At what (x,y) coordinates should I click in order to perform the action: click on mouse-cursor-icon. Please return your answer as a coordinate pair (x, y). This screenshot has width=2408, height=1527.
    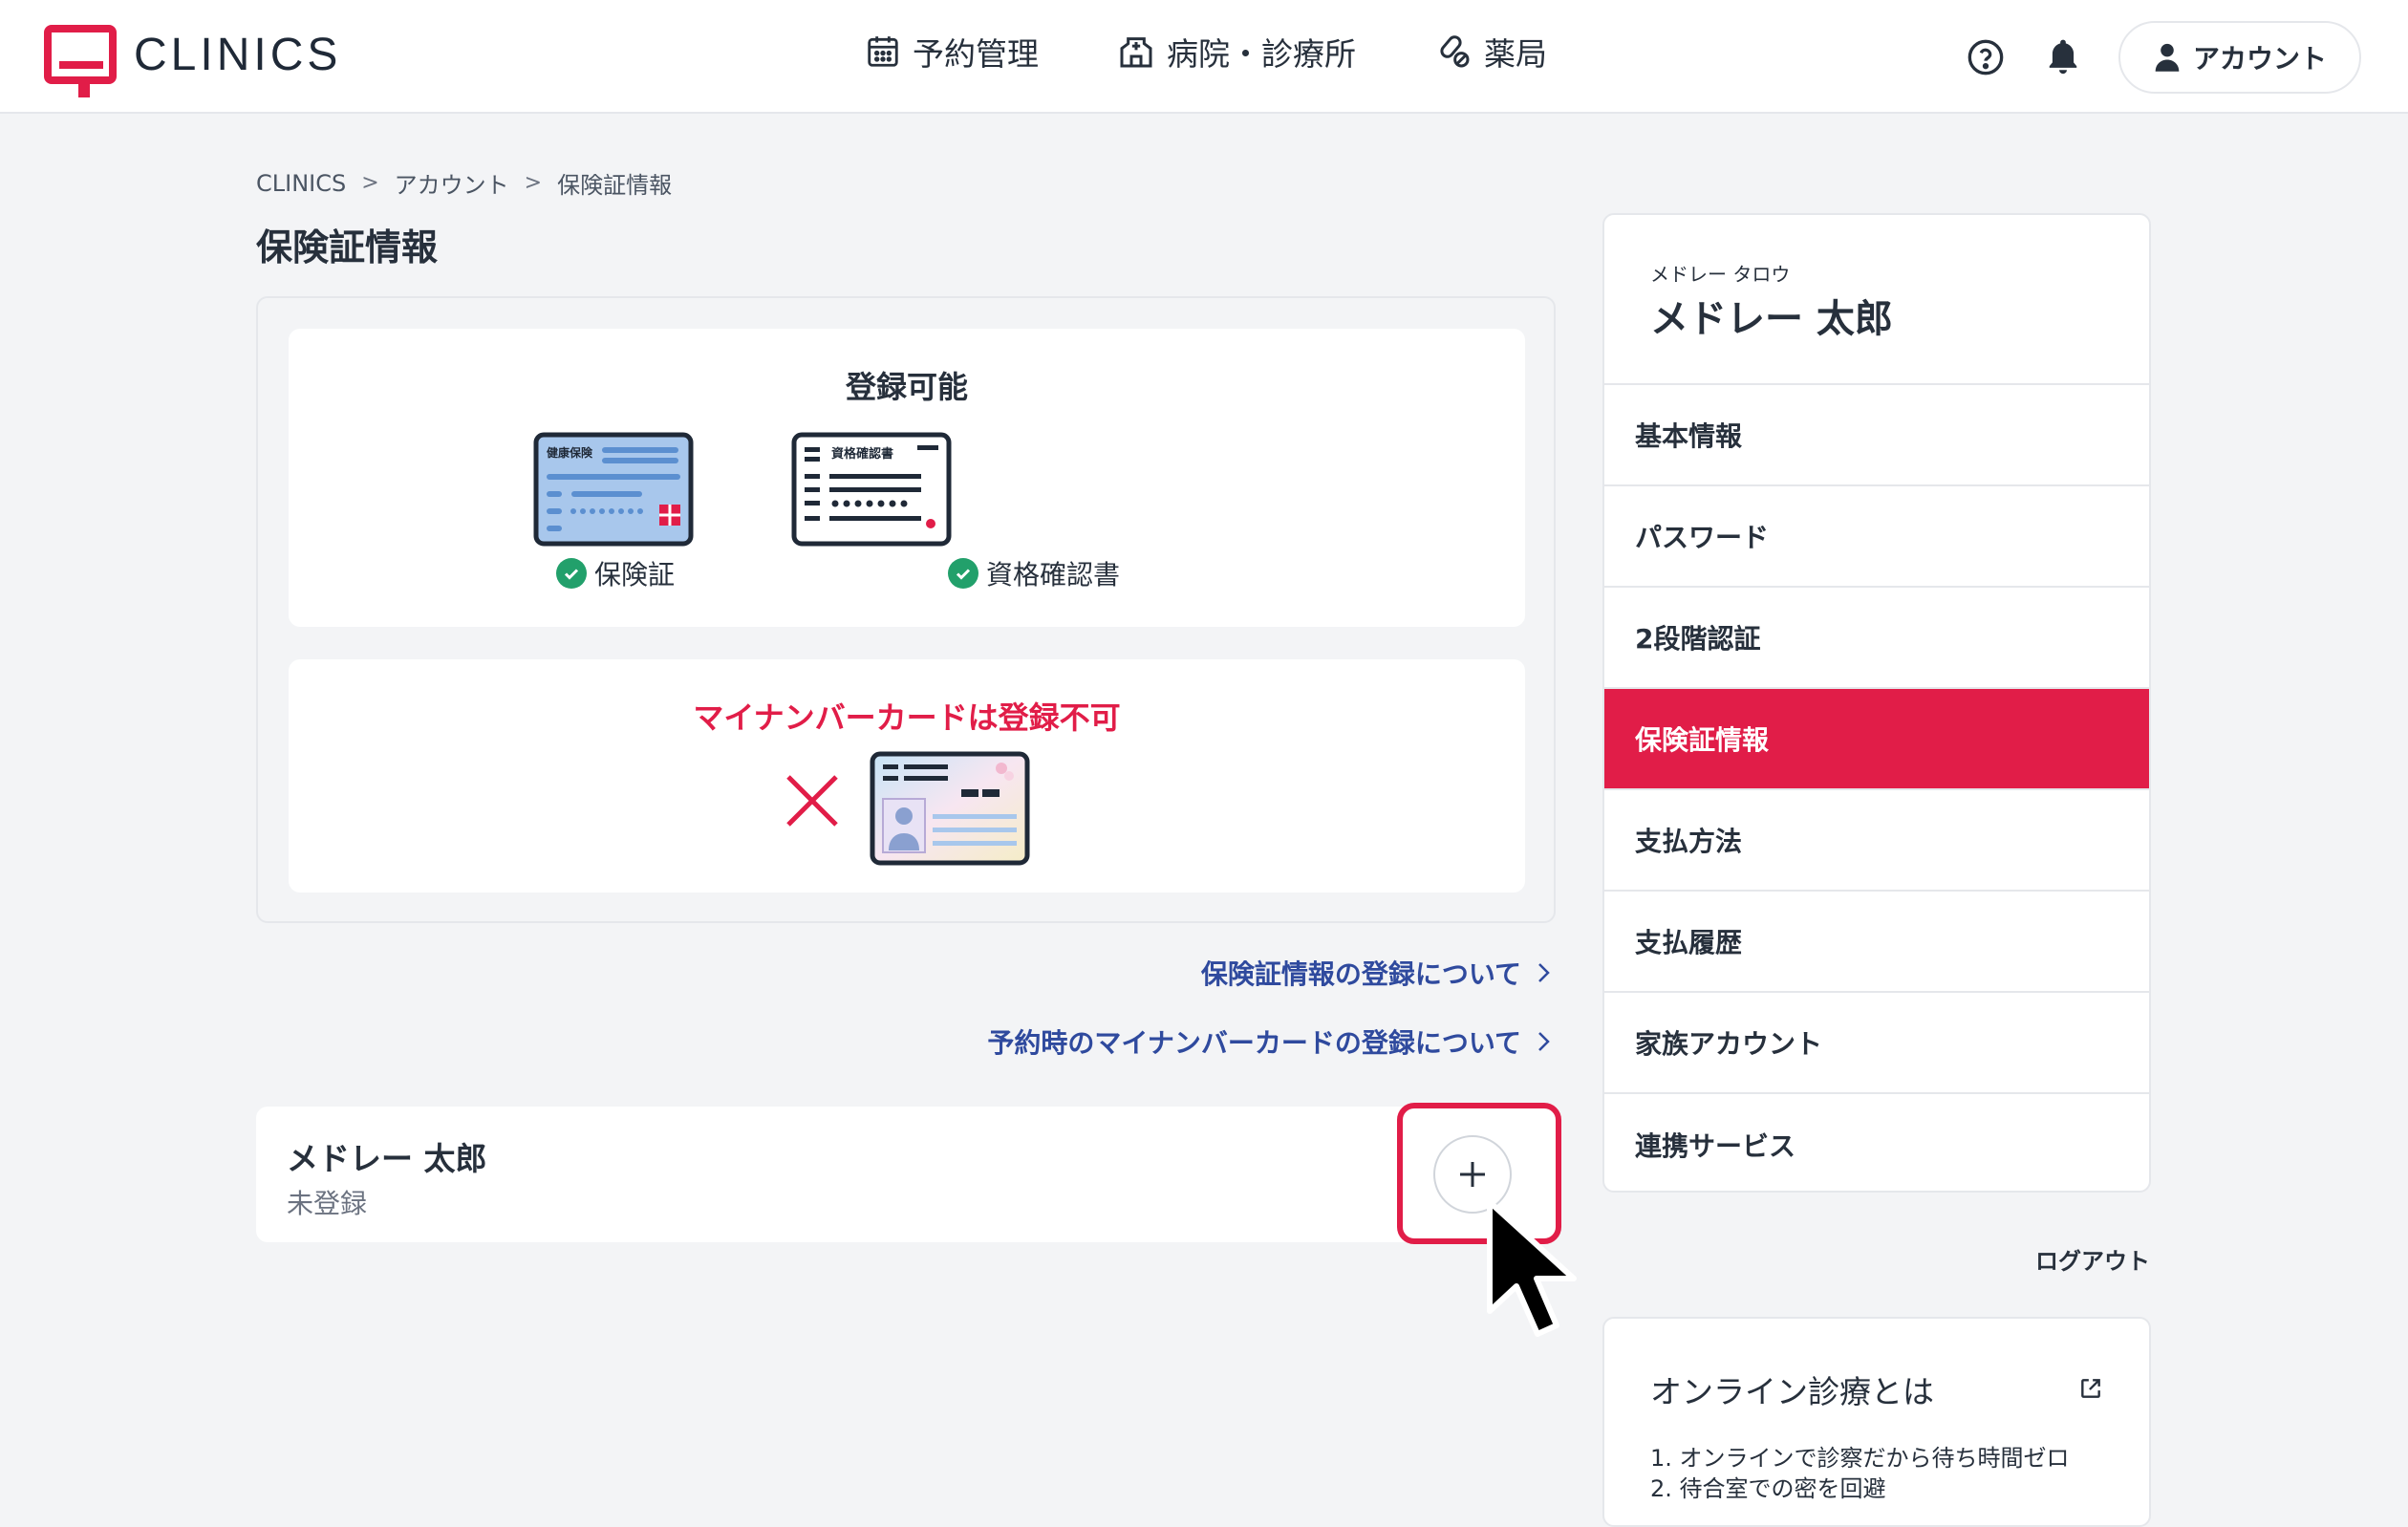
    Looking at the image, I should click on (1532, 1268).